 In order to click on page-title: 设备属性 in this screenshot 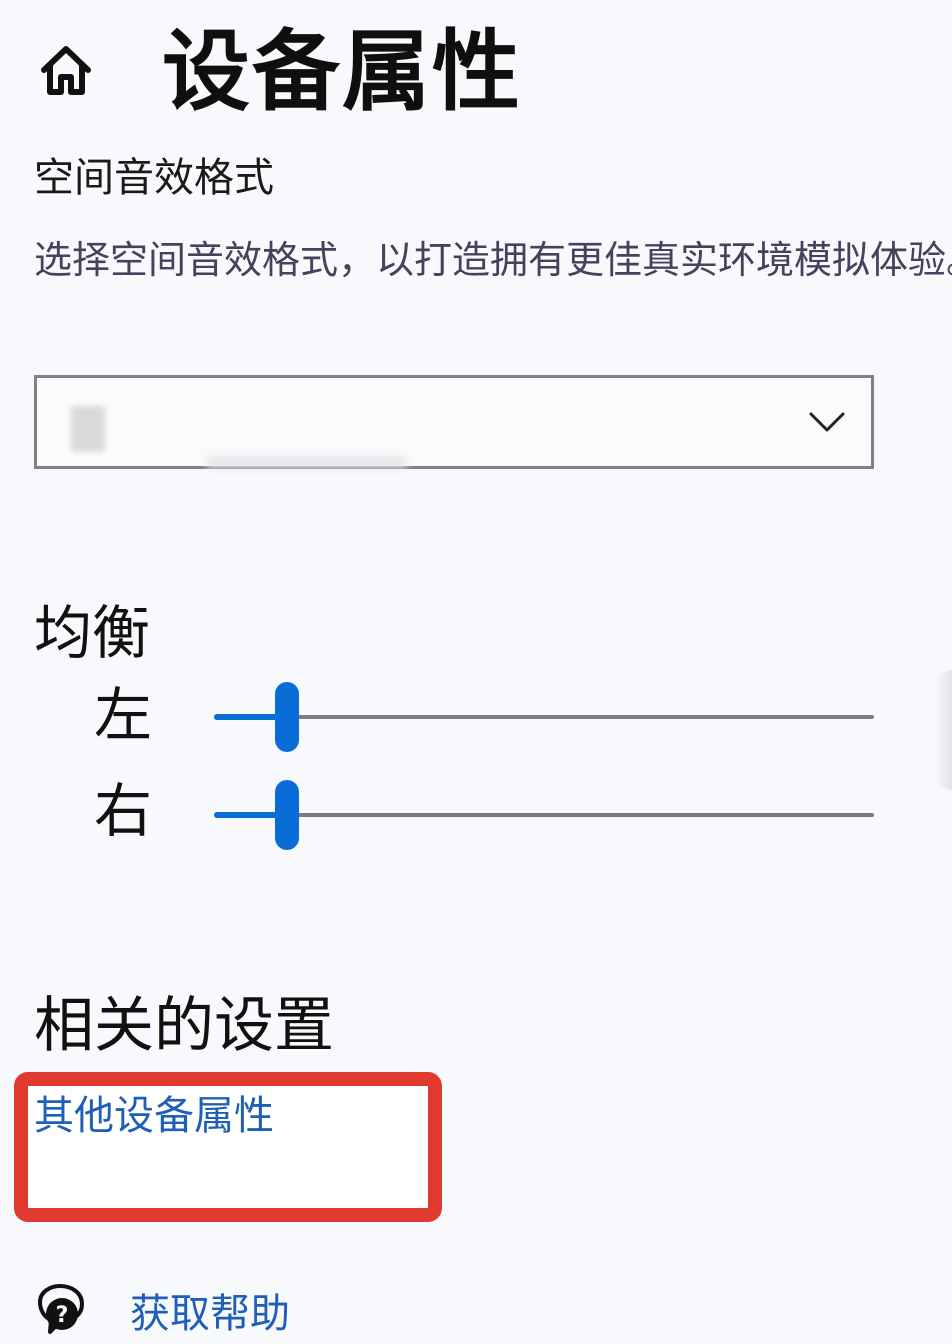, I will do `click(342, 71)`.